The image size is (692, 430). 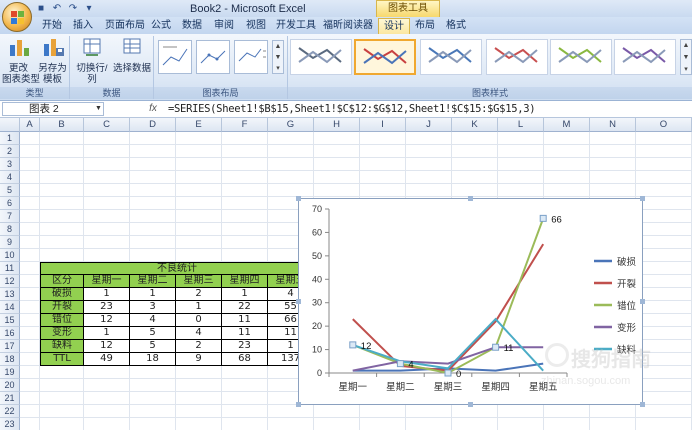 What do you see at coordinates (52, 60) in the screenshot?
I see `save-as-template-button: 另存为 模板` at bounding box center [52, 60].